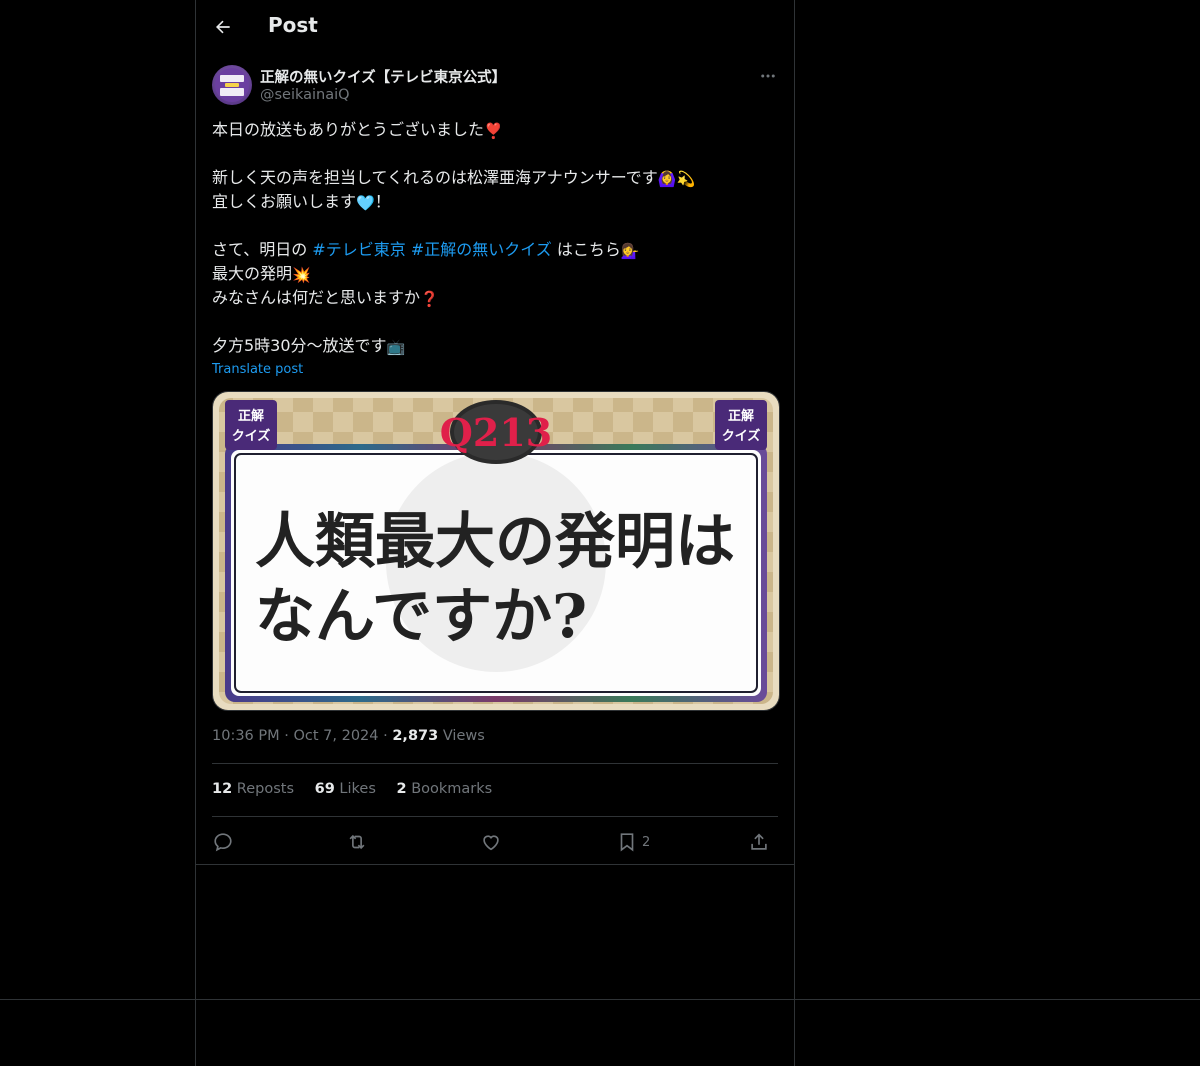 The height and width of the screenshot is (1066, 1200). I want to click on question-mark-emoji: ❓, so click(429, 299).